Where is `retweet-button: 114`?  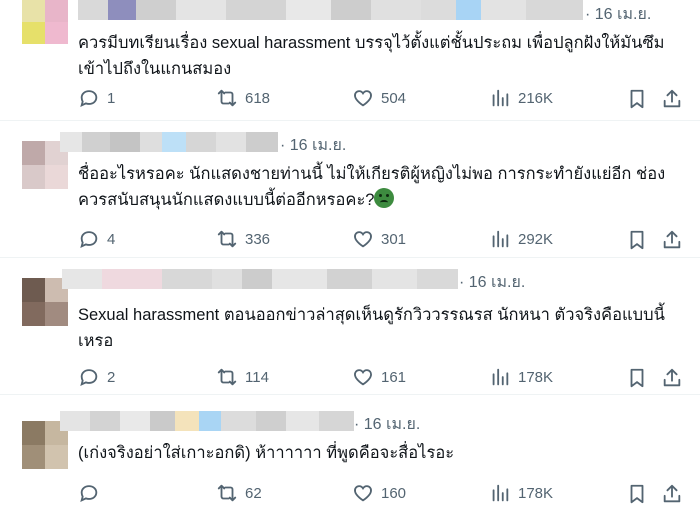 retweet-button: 114 is located at coordinates (242, 377).